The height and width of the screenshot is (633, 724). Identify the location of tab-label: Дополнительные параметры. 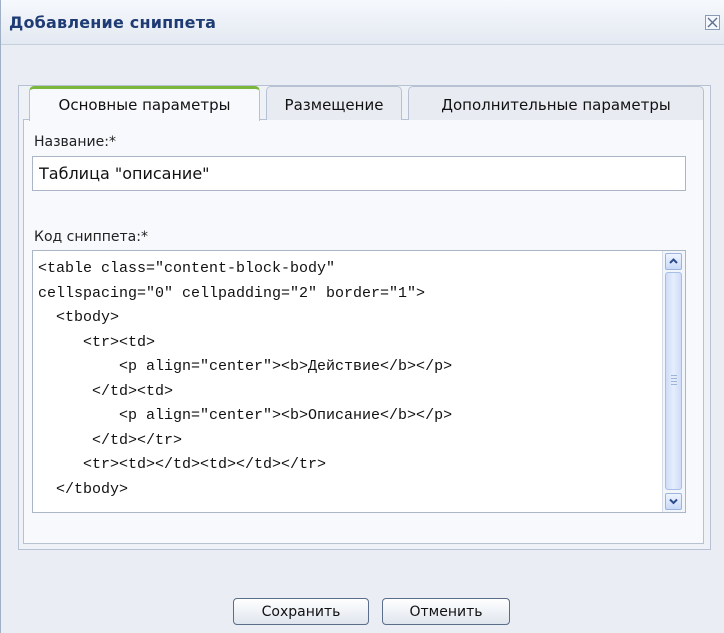
(556, 105).